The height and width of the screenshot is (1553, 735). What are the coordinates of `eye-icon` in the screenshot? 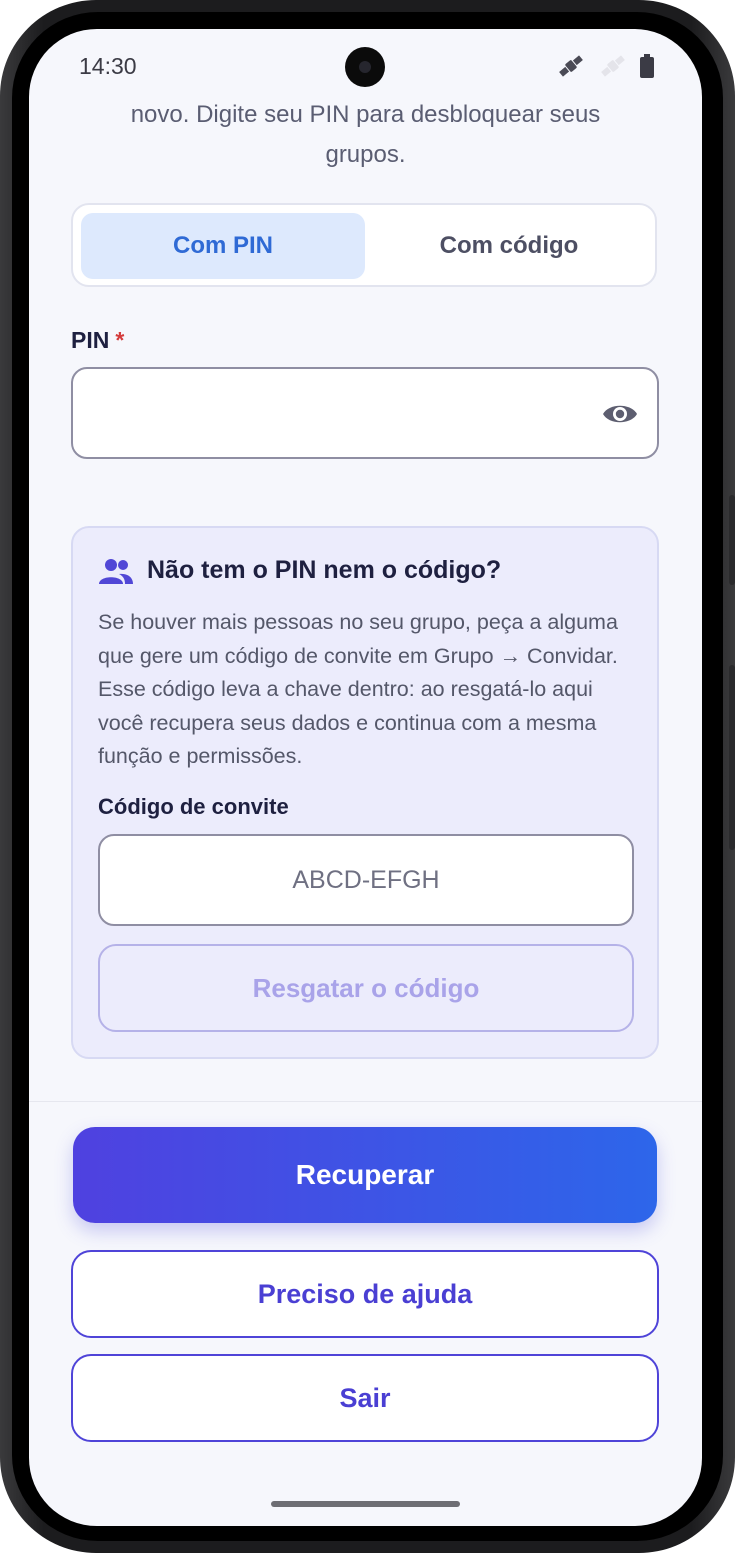 It's located at (620, 414).